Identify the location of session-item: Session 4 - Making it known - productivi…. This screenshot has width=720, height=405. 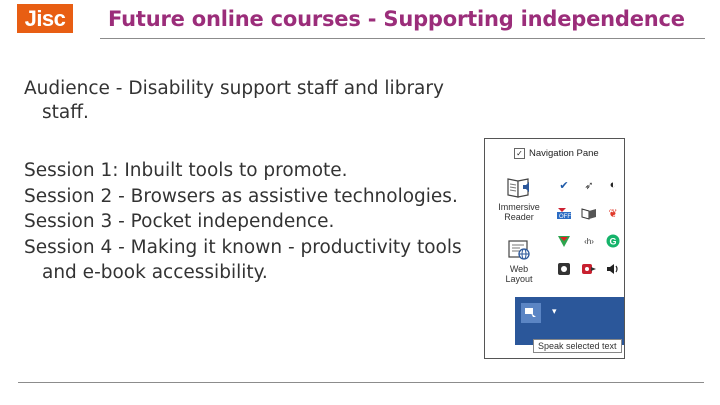
(243, 260).